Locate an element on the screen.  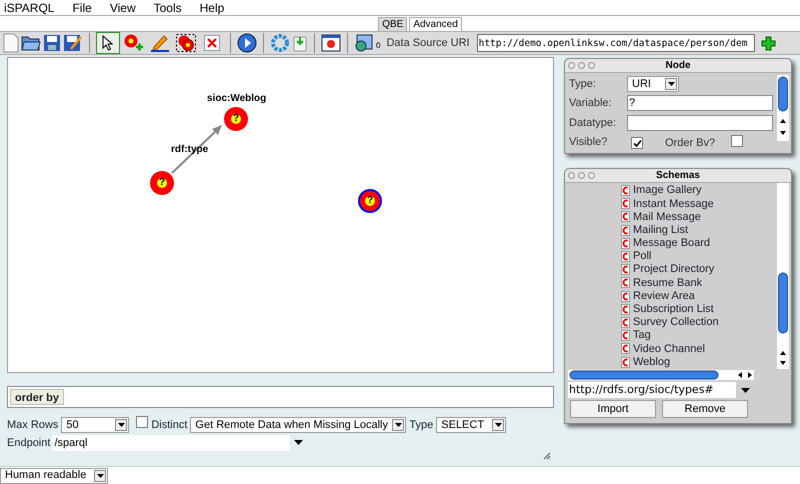
window-icon is located at coordinates (331, 43).